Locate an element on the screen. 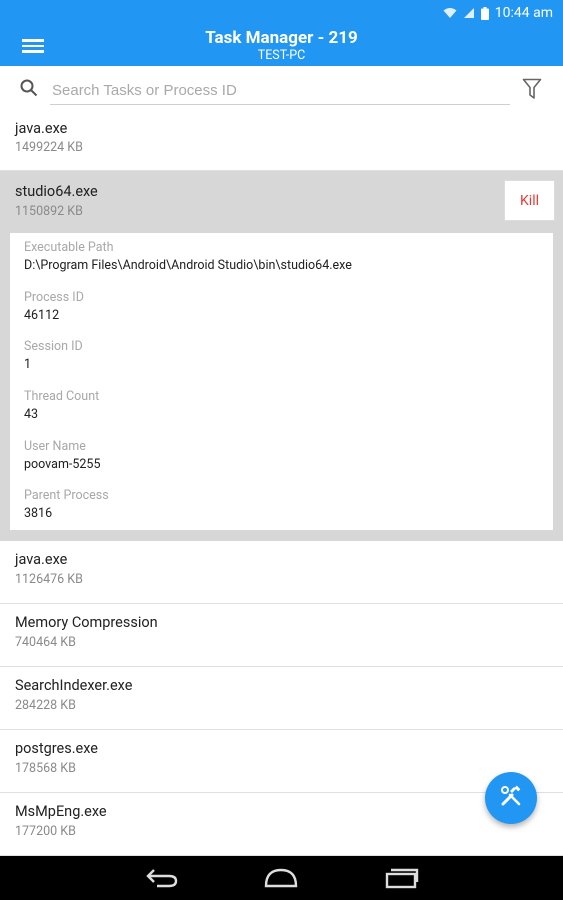 The height and width of the screenshot is (900, 563). process-name: postgres.exe is located at coordinates (56, 748).